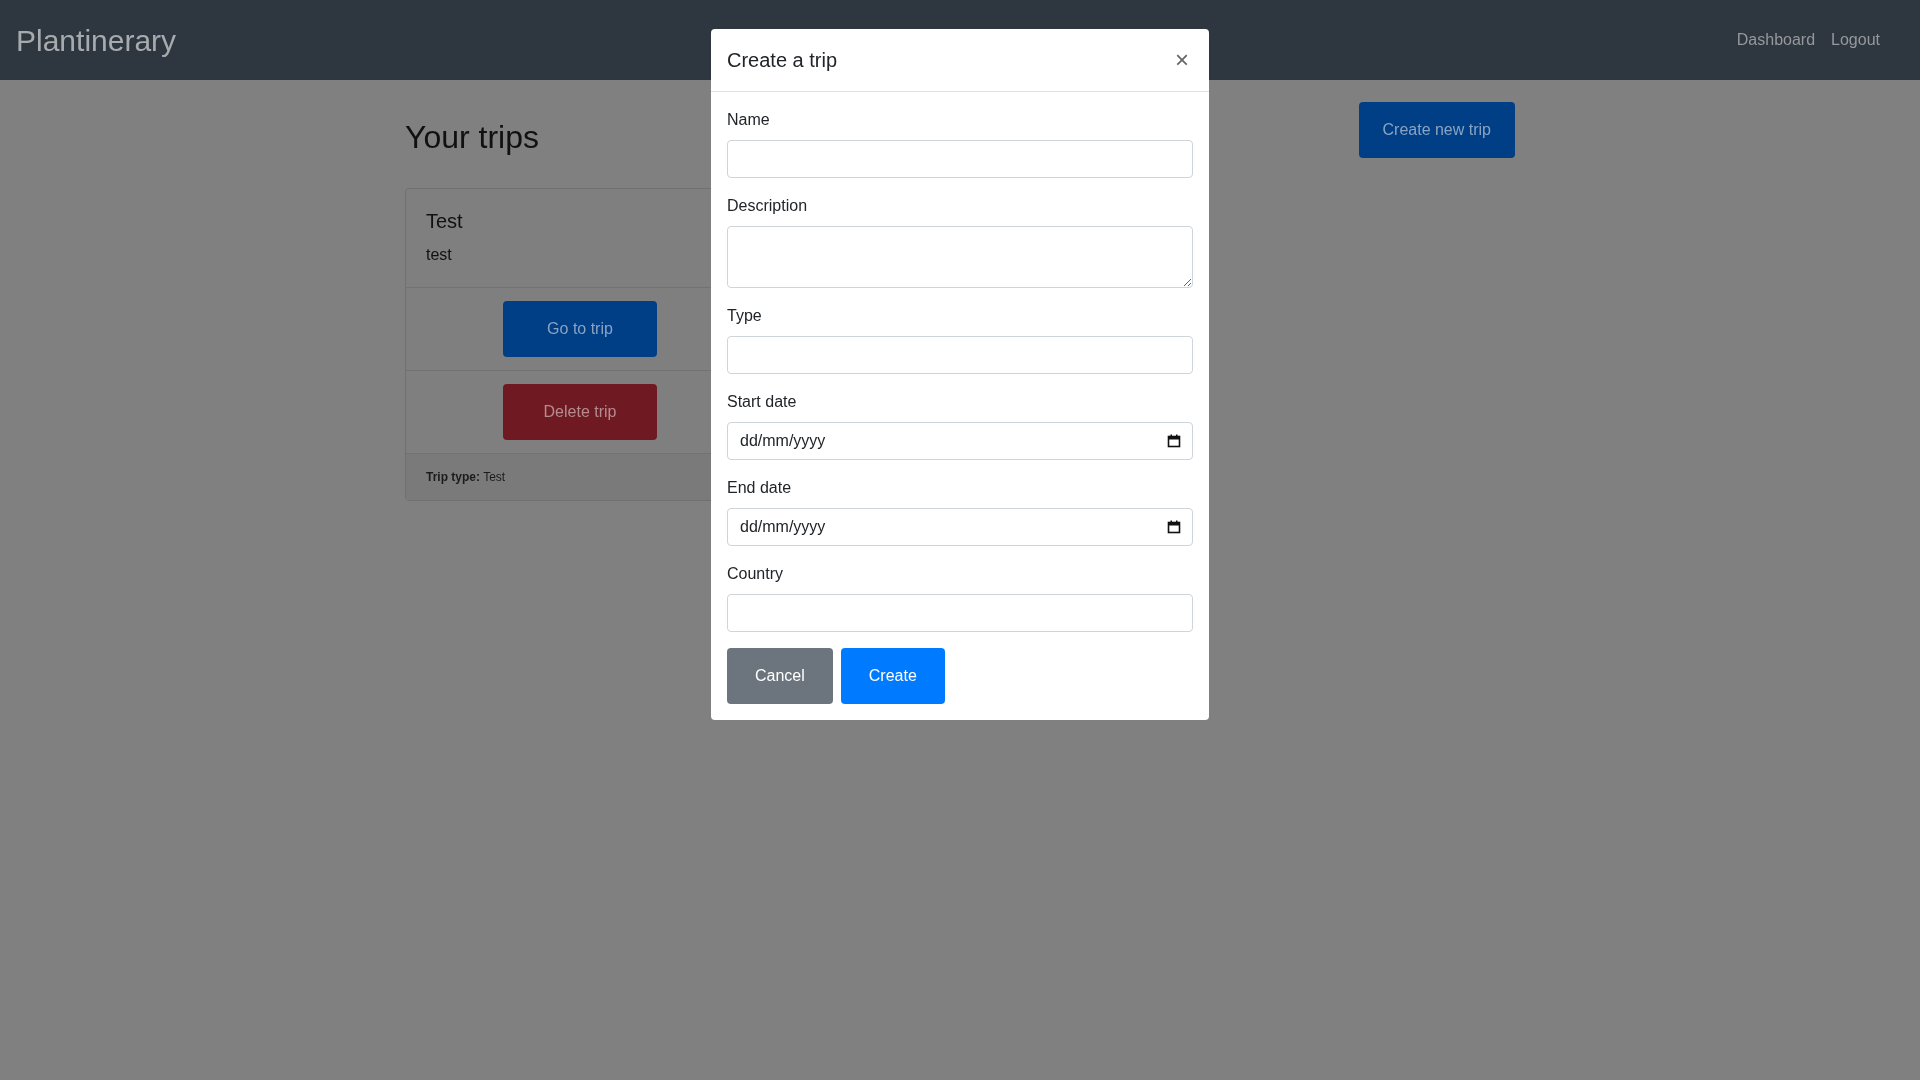 This screenshot has height=1080, width=1920. I want to click on description-field, so click(960, 257).